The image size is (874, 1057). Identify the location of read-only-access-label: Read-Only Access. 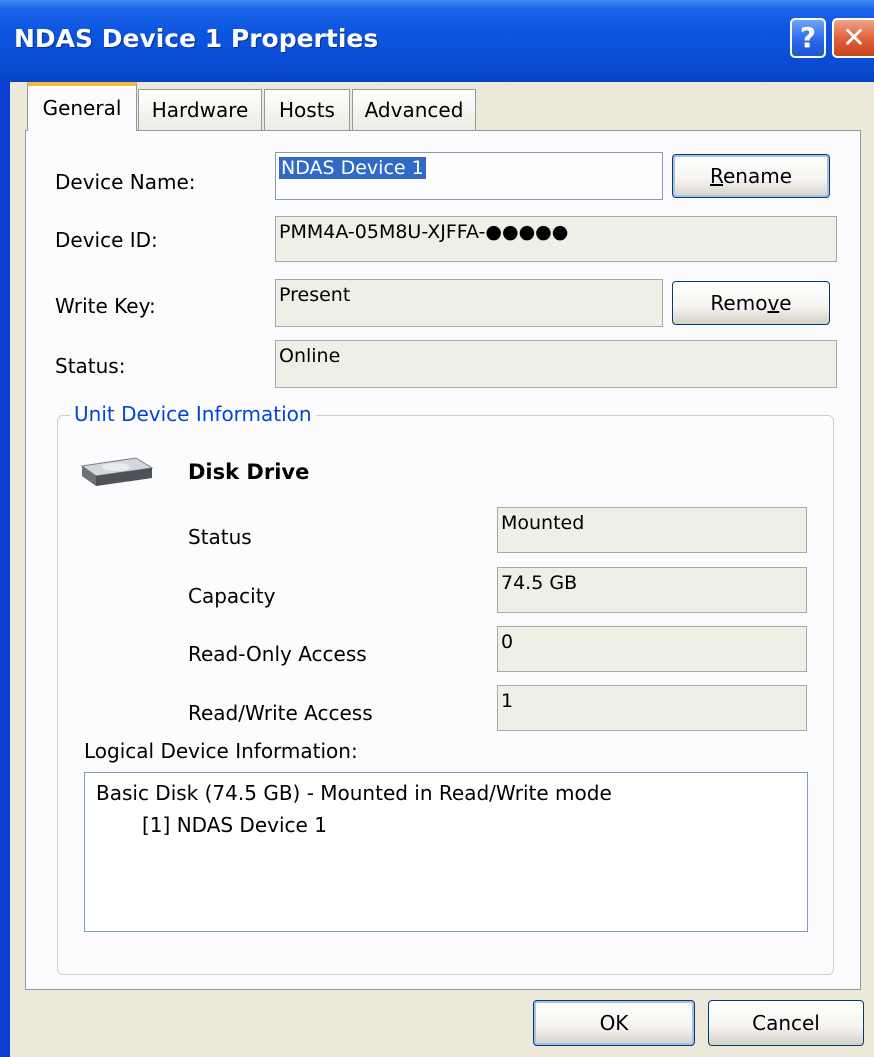
(277, 654).